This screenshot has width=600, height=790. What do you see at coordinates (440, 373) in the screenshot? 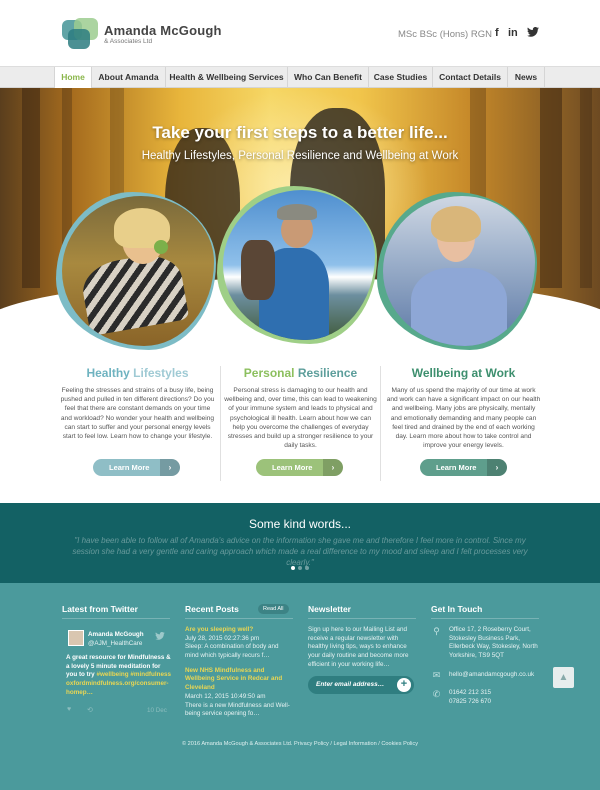
I see `column-title-first: Wellbeing` at bounding box center [440, 373].